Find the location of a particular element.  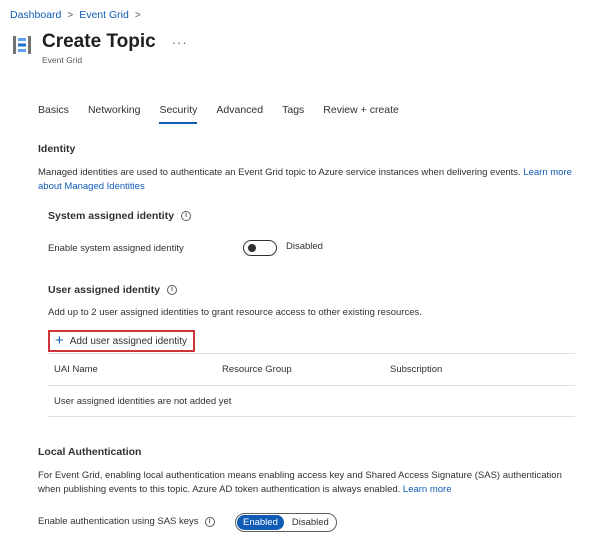

page-header: Create Topic ··· is located at coordinates (99, 43).